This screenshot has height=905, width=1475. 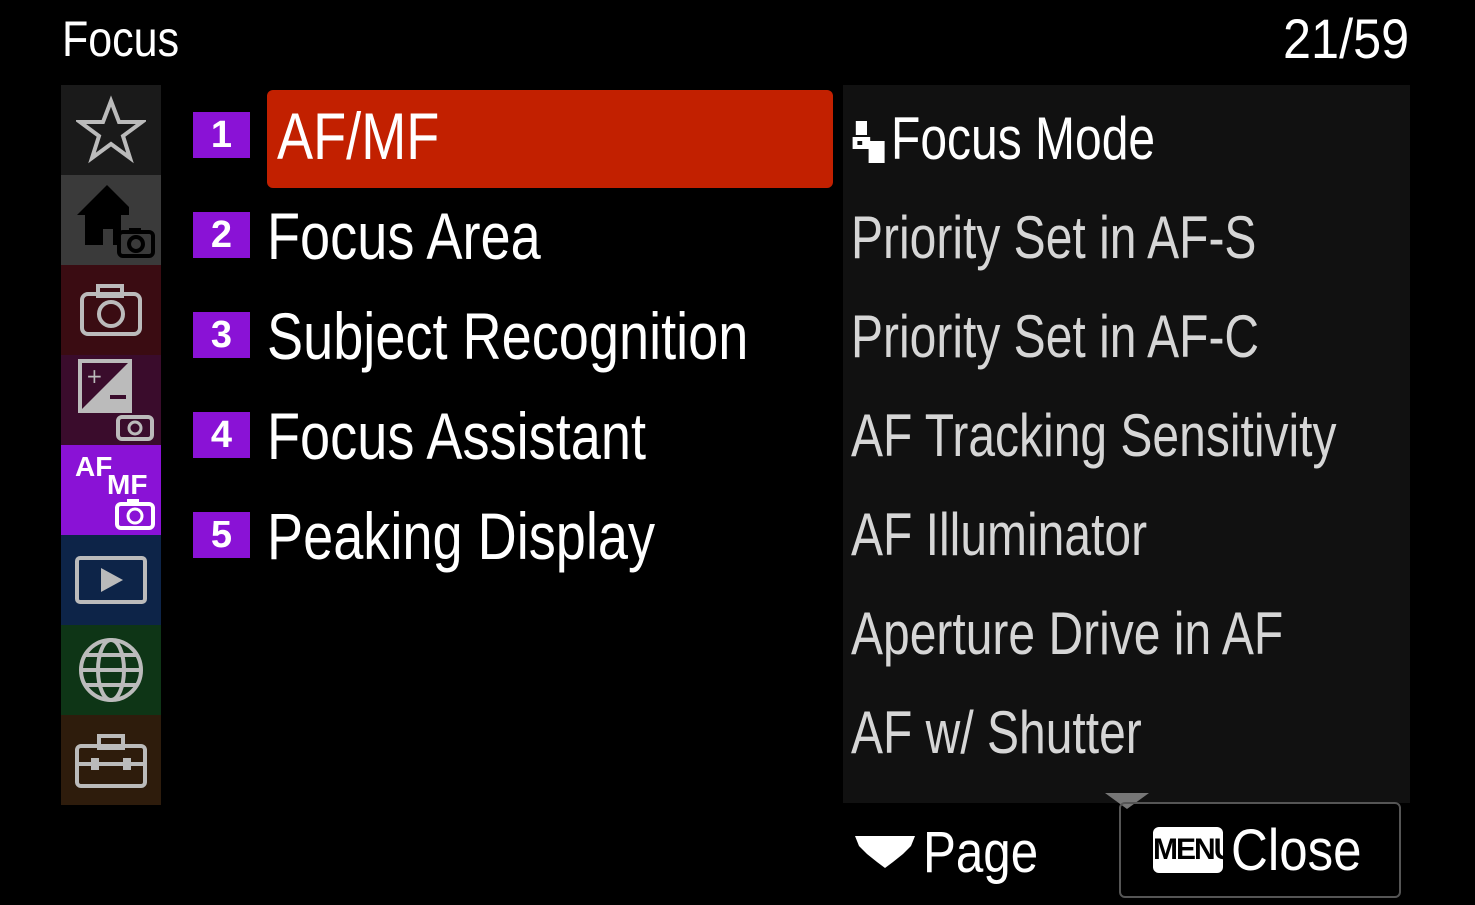 I want to click on page-counter: 21/59, so click(x=1345, y=38).